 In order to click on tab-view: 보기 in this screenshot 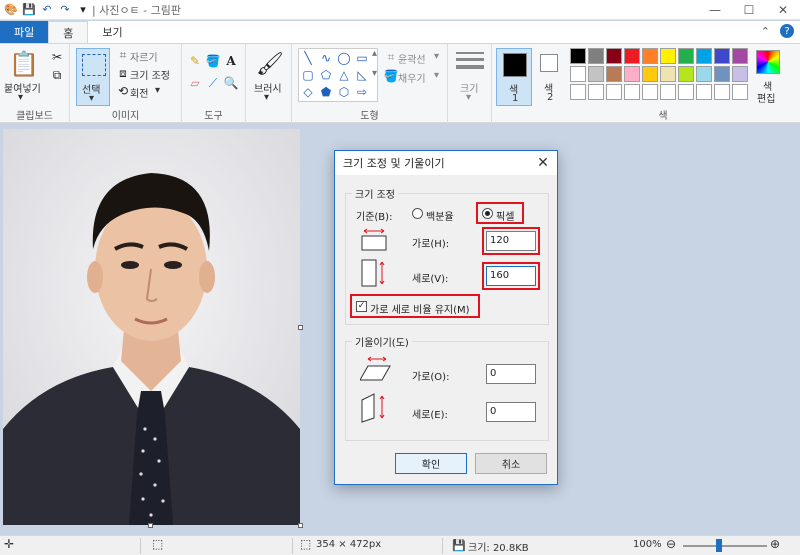, I will do `click(112, 32)`.